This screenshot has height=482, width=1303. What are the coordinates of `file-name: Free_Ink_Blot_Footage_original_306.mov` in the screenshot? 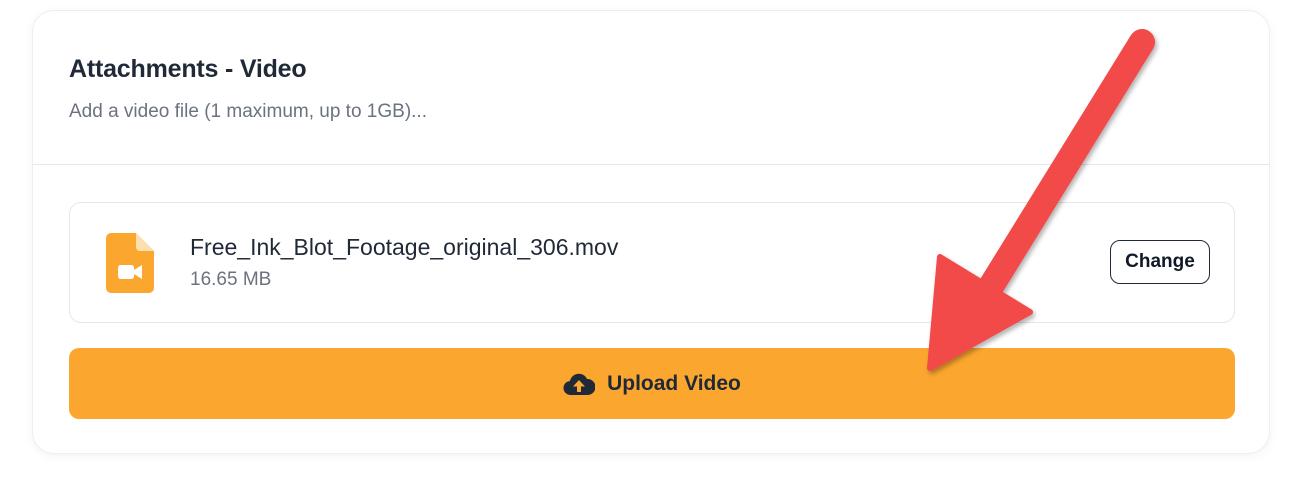 It's located at (404, 247).